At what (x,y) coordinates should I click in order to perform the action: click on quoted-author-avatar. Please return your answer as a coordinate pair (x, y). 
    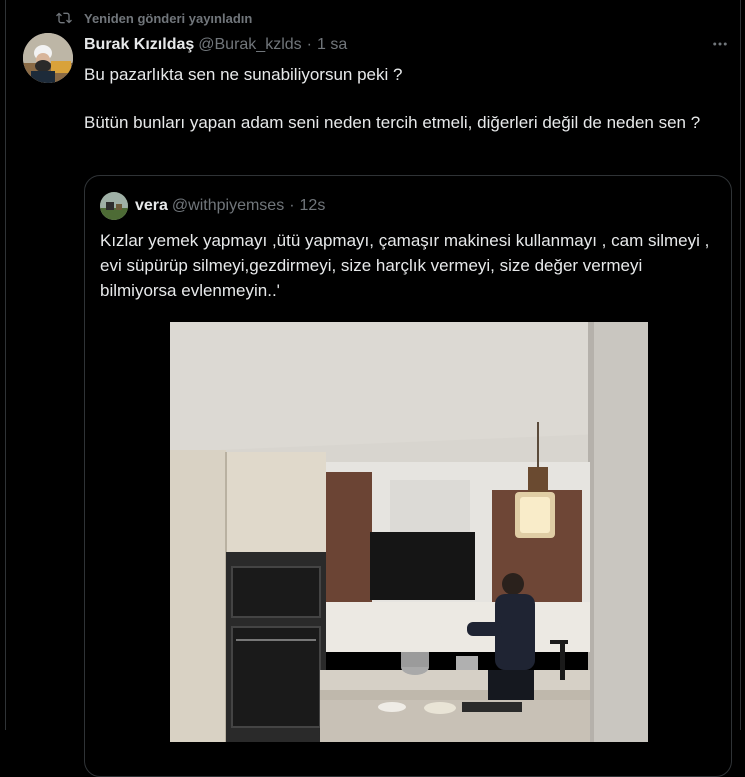
    Looking at the image, I should click on (114, 206).